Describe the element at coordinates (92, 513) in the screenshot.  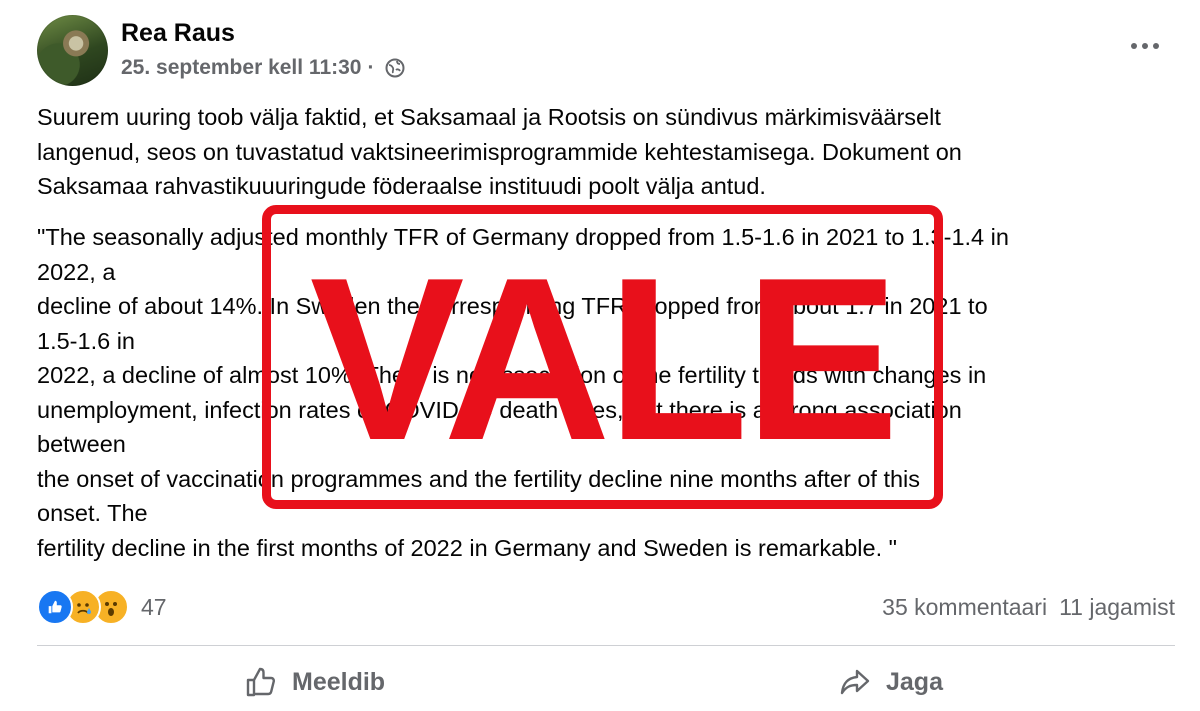
I see `quote-line: onset. The` at that location.